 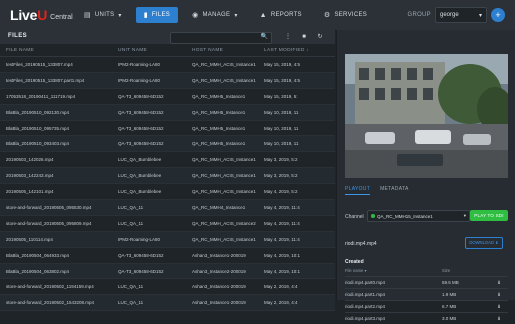 What do you see at coordinates (320, 37) in the screenshot?
I see `refresh-icon: ↻` at bounding box center [320, 37].